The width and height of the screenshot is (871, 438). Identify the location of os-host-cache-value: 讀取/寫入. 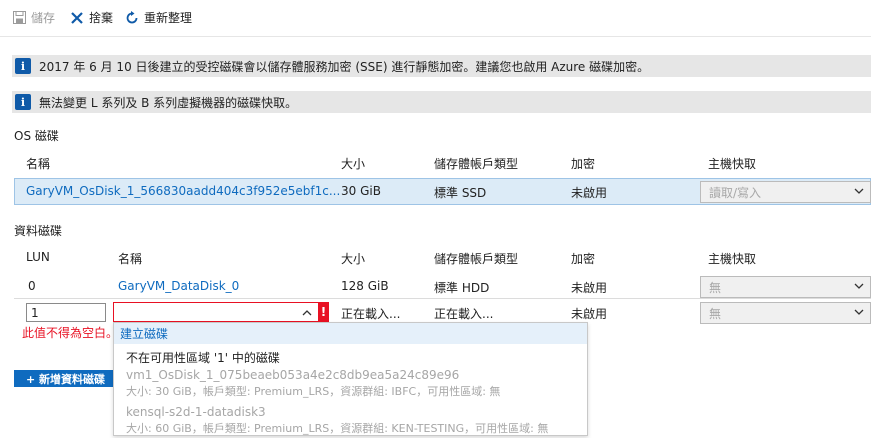
(735, 192).